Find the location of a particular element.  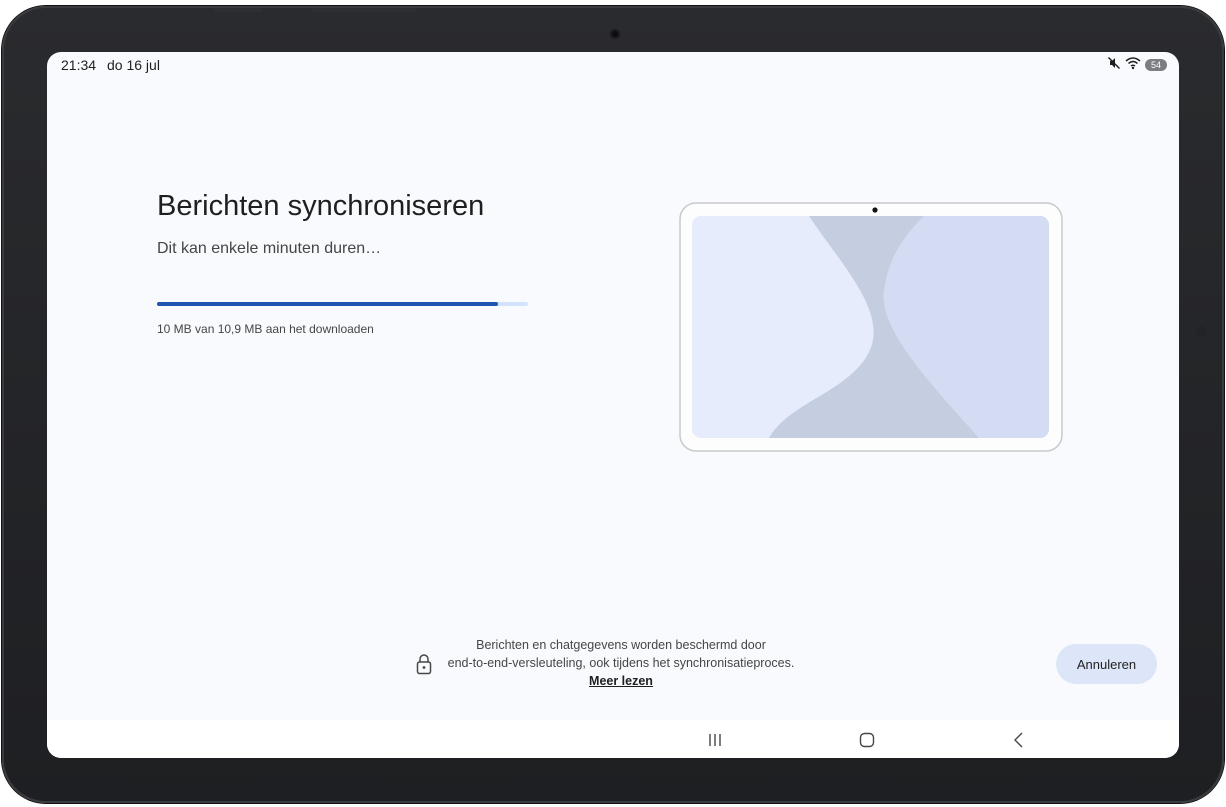

front-camera is located at coordinates (615, 34).